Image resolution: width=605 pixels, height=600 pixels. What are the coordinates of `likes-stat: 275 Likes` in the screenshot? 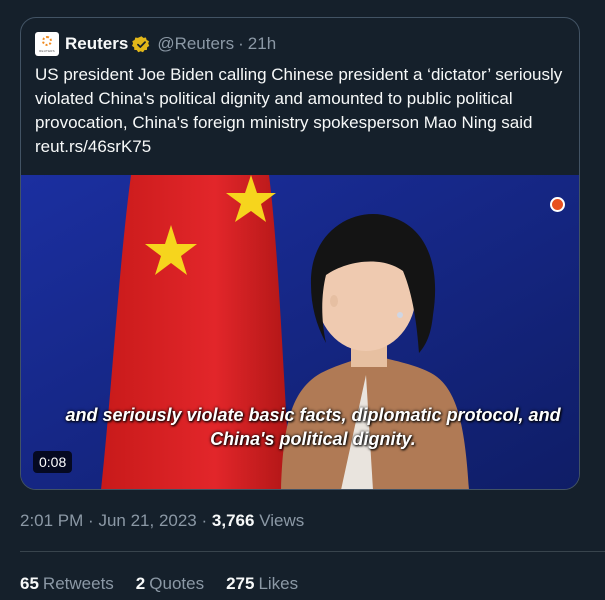 It's located at (262, 584).